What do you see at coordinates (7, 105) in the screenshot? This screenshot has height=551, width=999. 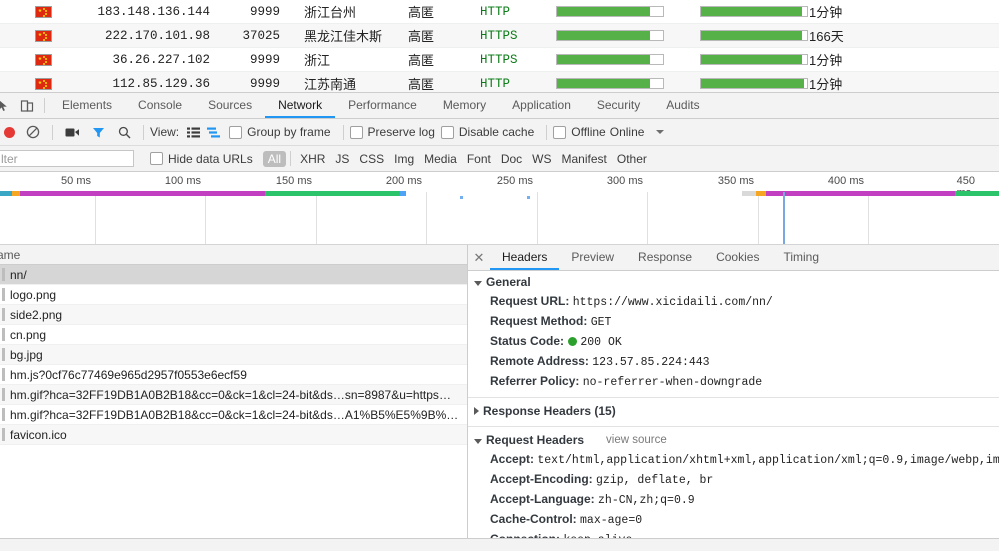 I see `inspect-element-icon` at bounding box center [7, 105].